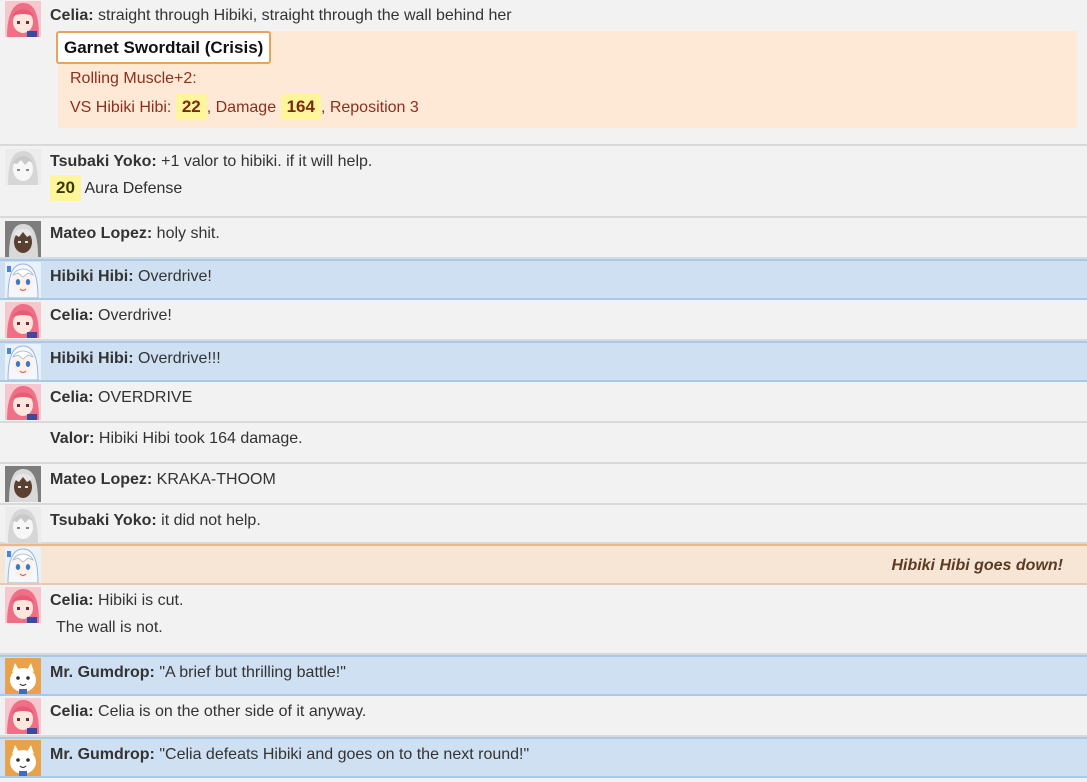  Describe the element at coordinates (72, 438) in the screenshot. I see `speaker-name: Valor:` at that location.